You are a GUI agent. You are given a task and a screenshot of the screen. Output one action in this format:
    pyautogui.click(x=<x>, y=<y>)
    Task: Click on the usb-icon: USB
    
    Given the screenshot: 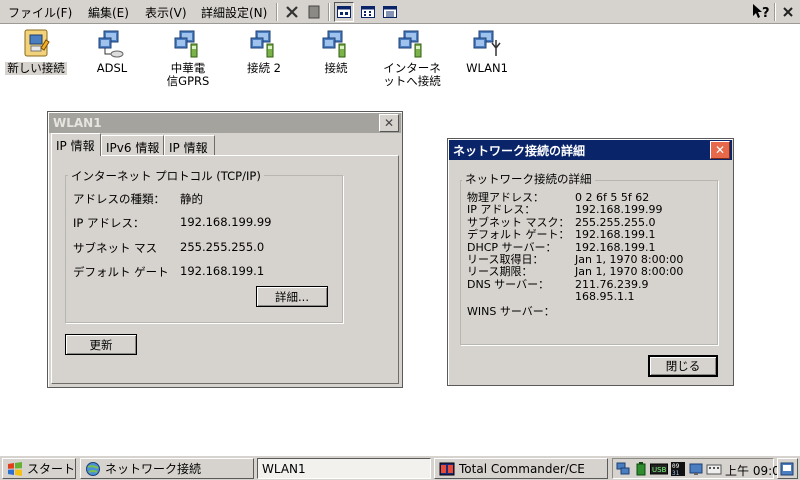 What is the action you would take?
    pyautogui.click(x=659, y=469)
    